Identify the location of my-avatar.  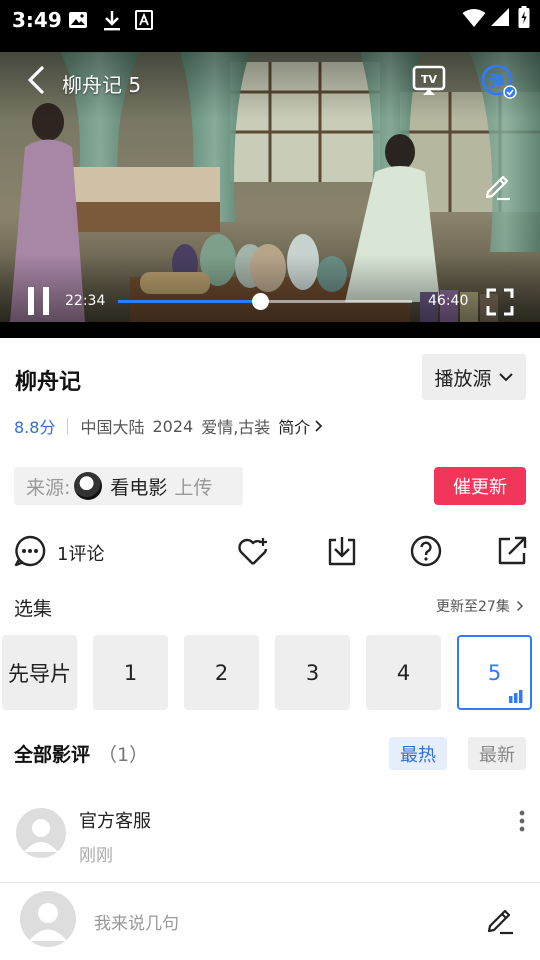
(48, 919).